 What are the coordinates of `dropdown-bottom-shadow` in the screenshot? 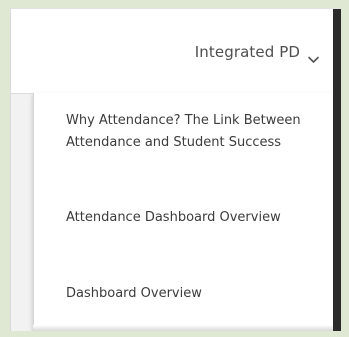 It's located at (183, 328).